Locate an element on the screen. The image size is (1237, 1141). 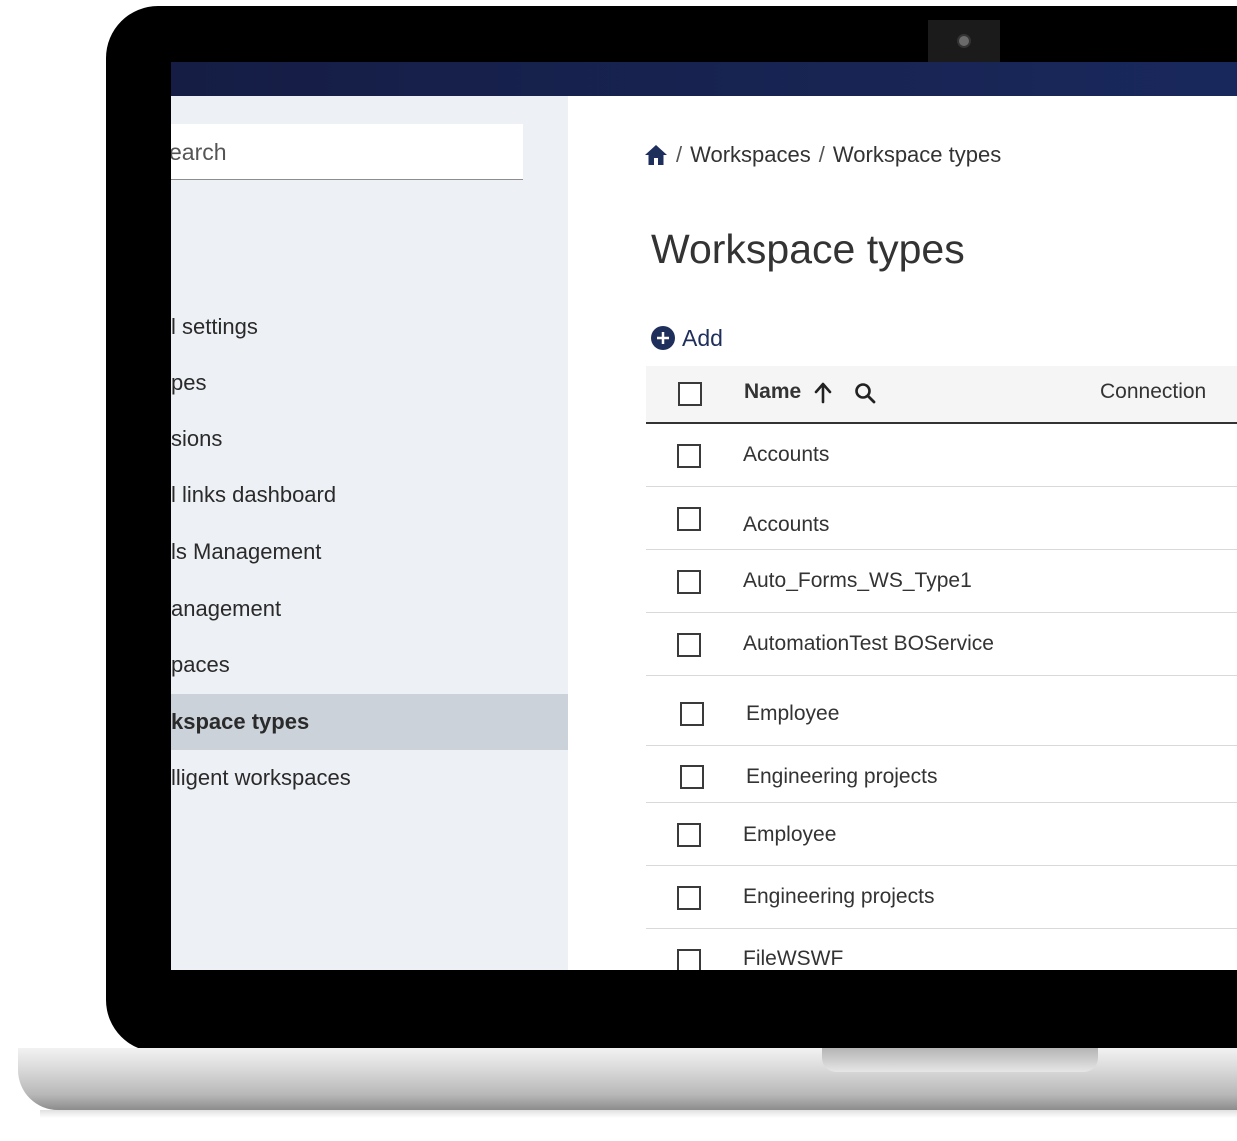
sidebar-item-management-2: anagement is located at coordinates (369, 609).